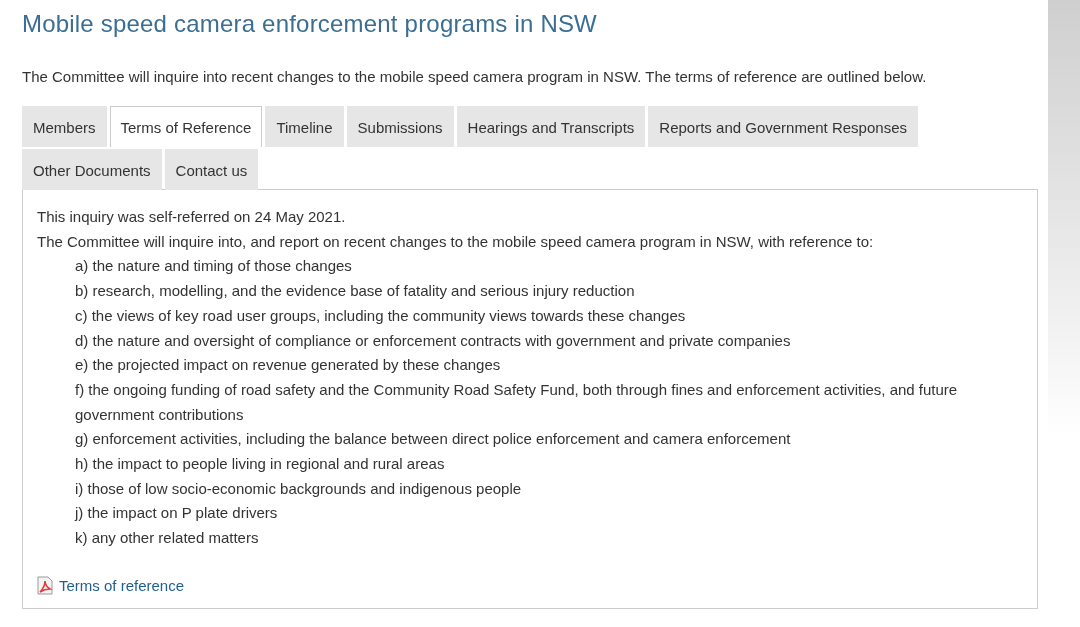  Describe the element at coordinates (783, 126) in the screenshot. I see `tab: Reports and Government Responses` at that location.